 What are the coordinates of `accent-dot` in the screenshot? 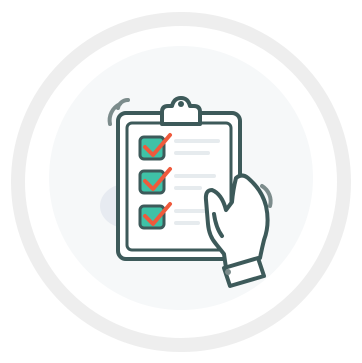 It's located at (228, 272).